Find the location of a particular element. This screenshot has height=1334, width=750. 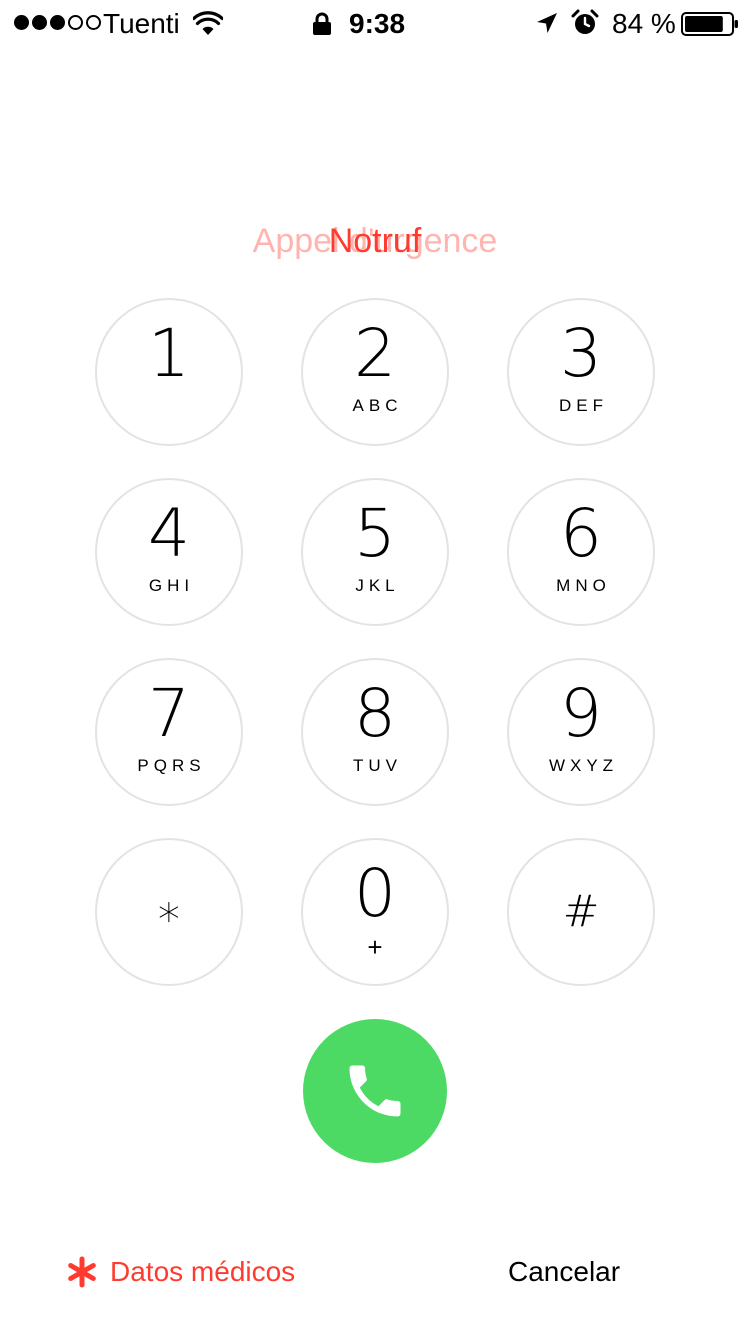

key-digit: 6 is located at coordinates (581, 533).